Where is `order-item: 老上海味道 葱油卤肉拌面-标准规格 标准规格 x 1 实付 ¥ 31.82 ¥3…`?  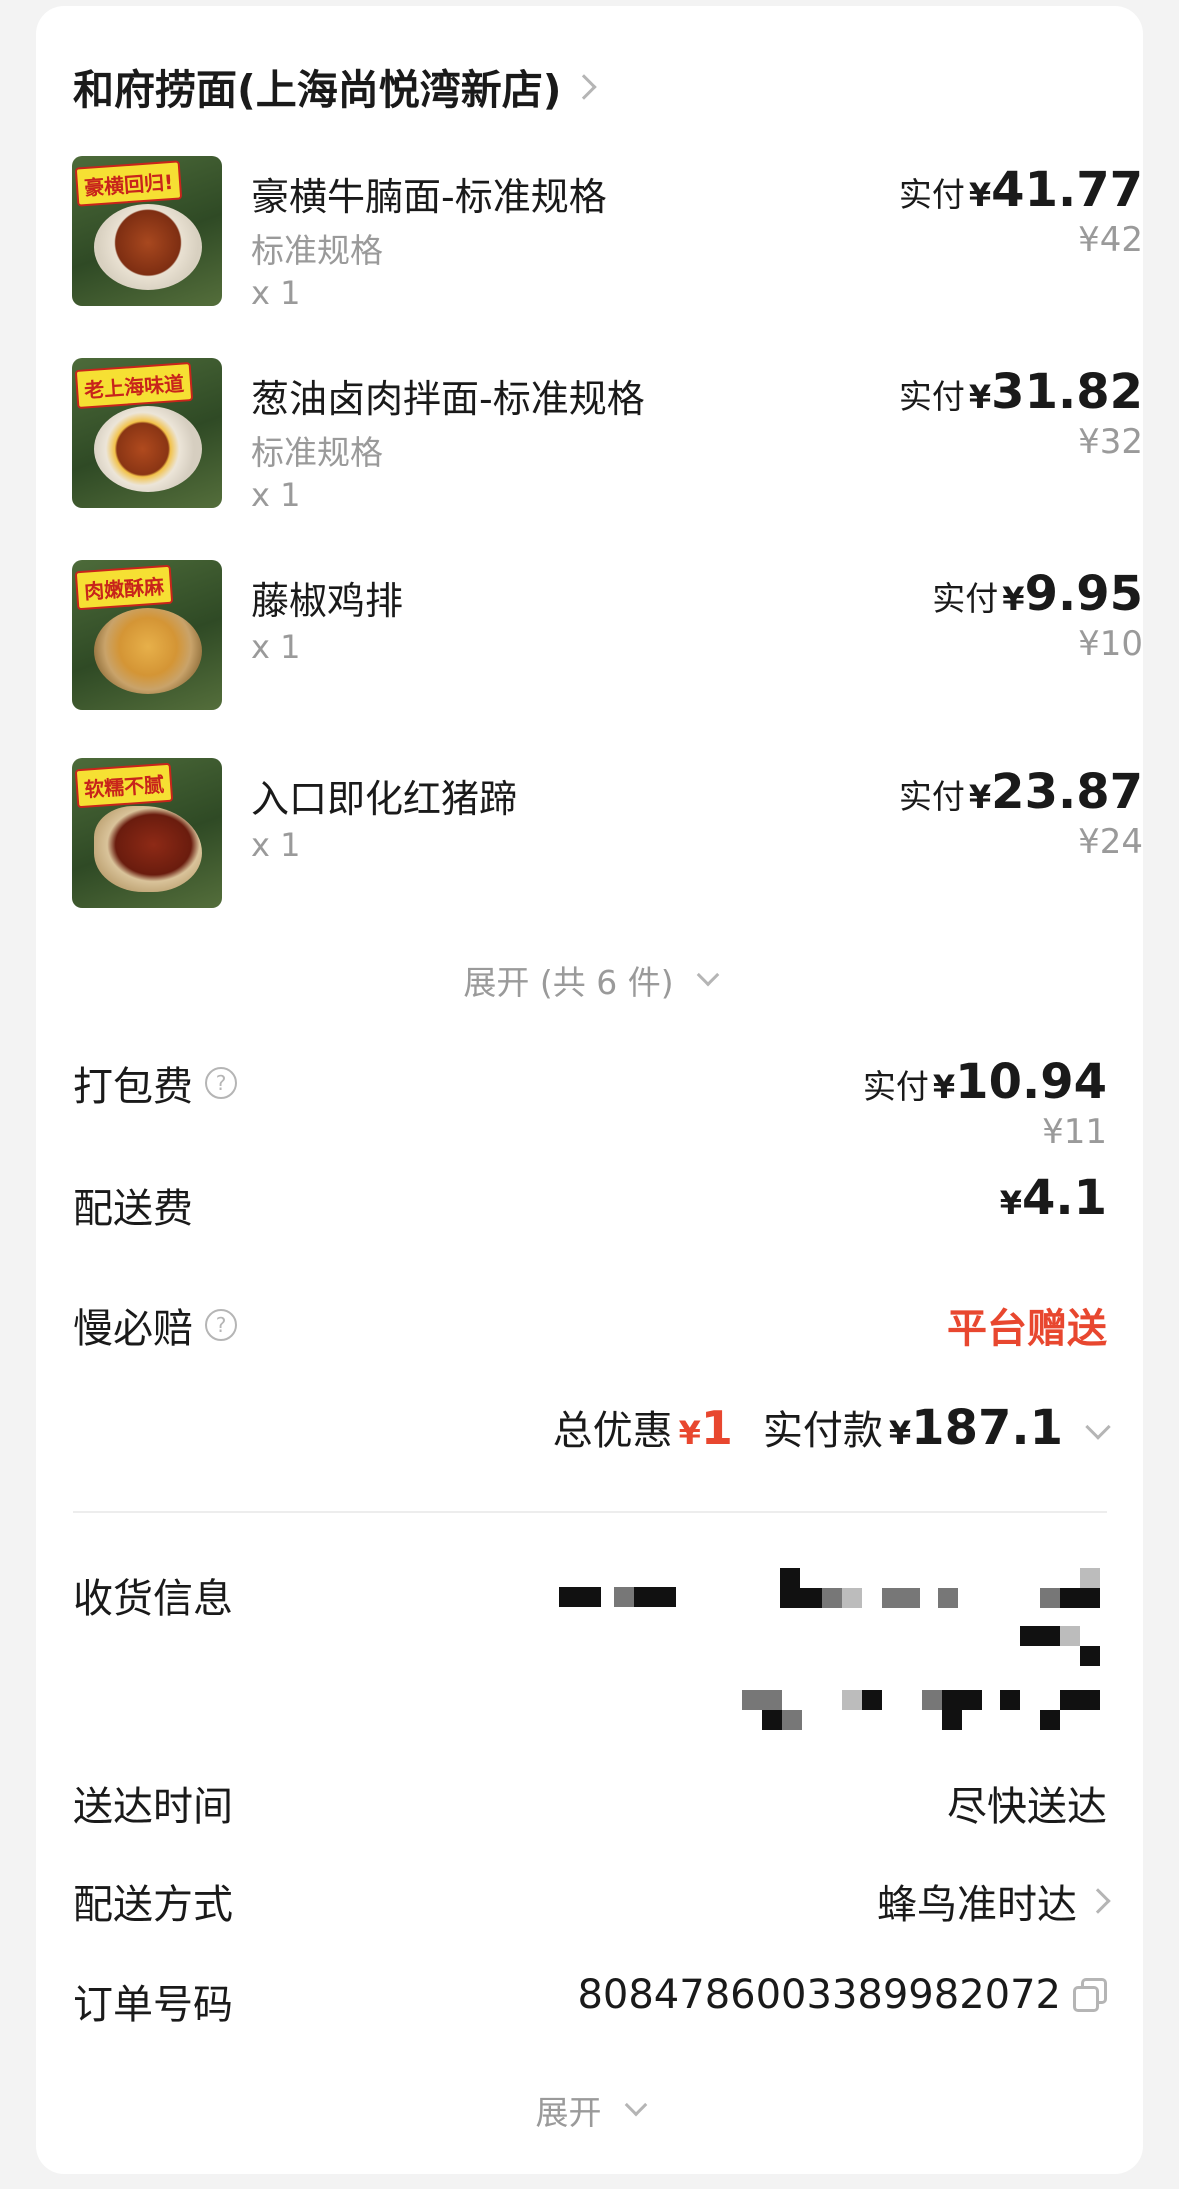 order-item: 老上海味道 葱油卤肉拌面-标准规格 标准规格 x 1 实付 ¥ 31.82 ¥3… is located at coordinates (607, 438).